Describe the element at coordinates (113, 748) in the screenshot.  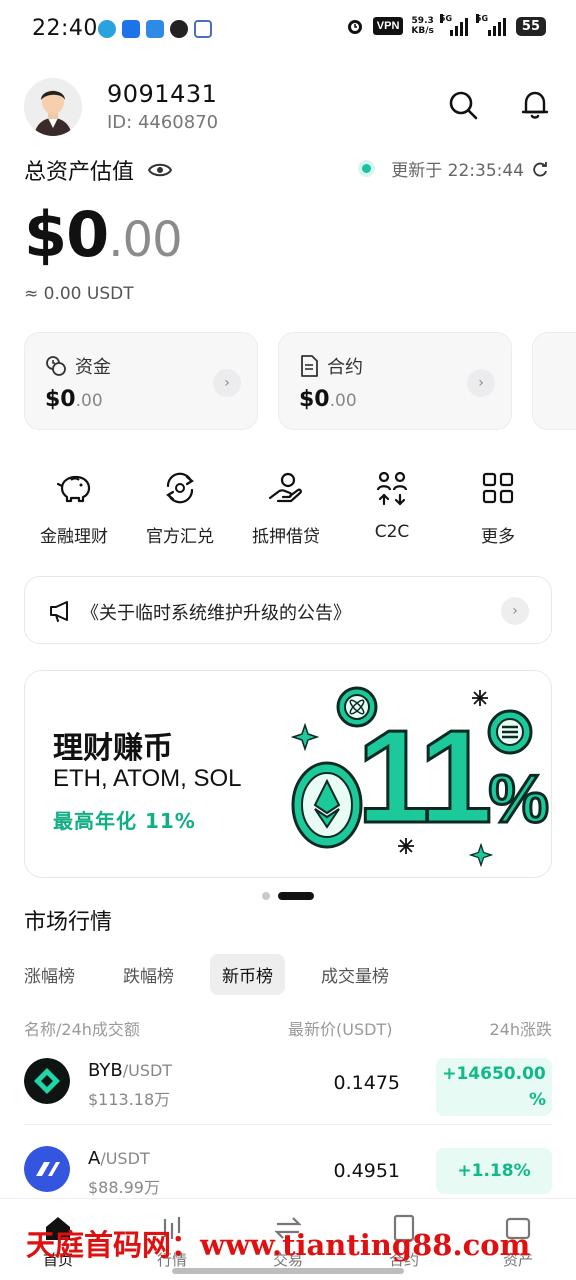
I see `banner-title: 理财赚币` at that location.